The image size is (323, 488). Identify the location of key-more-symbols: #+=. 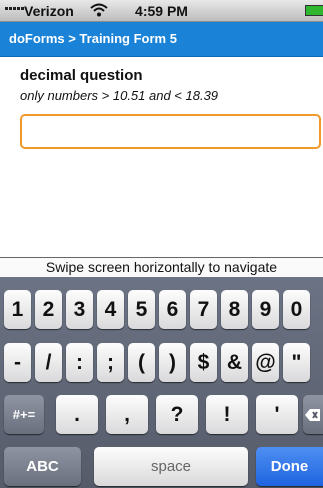
(24, 414).